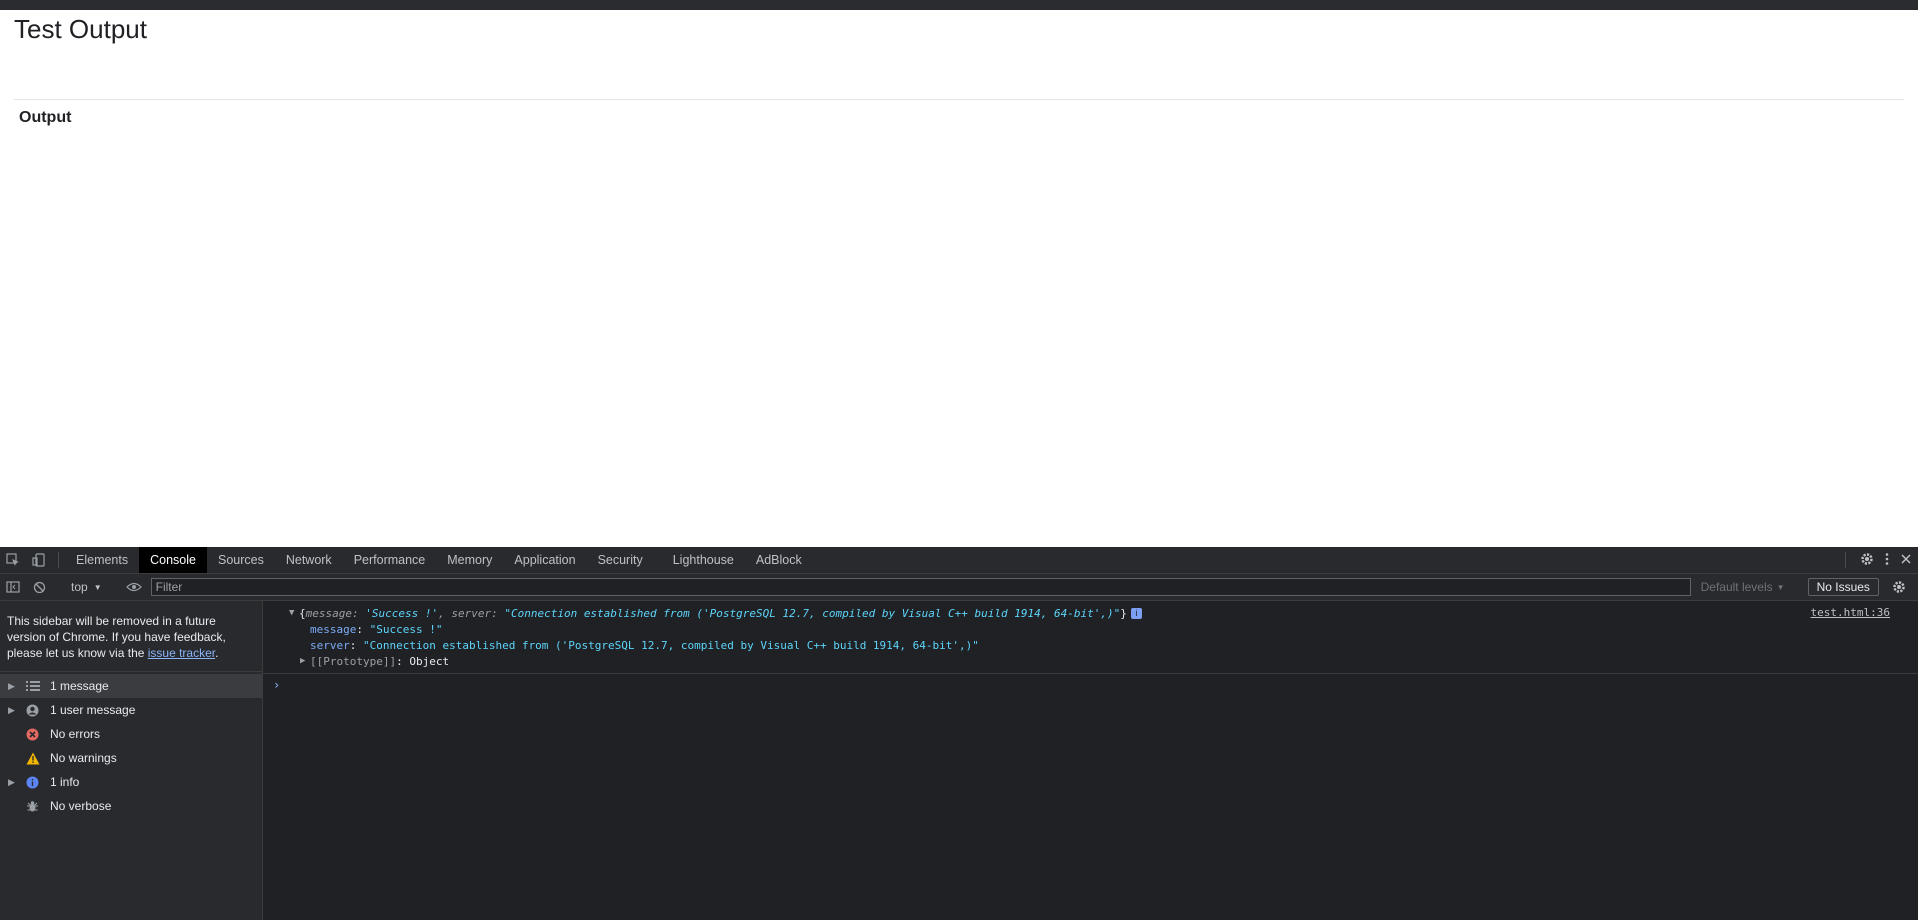  Describe the element at coordinates (39, 587) in the screenshot. I see `clear-console-icon` at that location.